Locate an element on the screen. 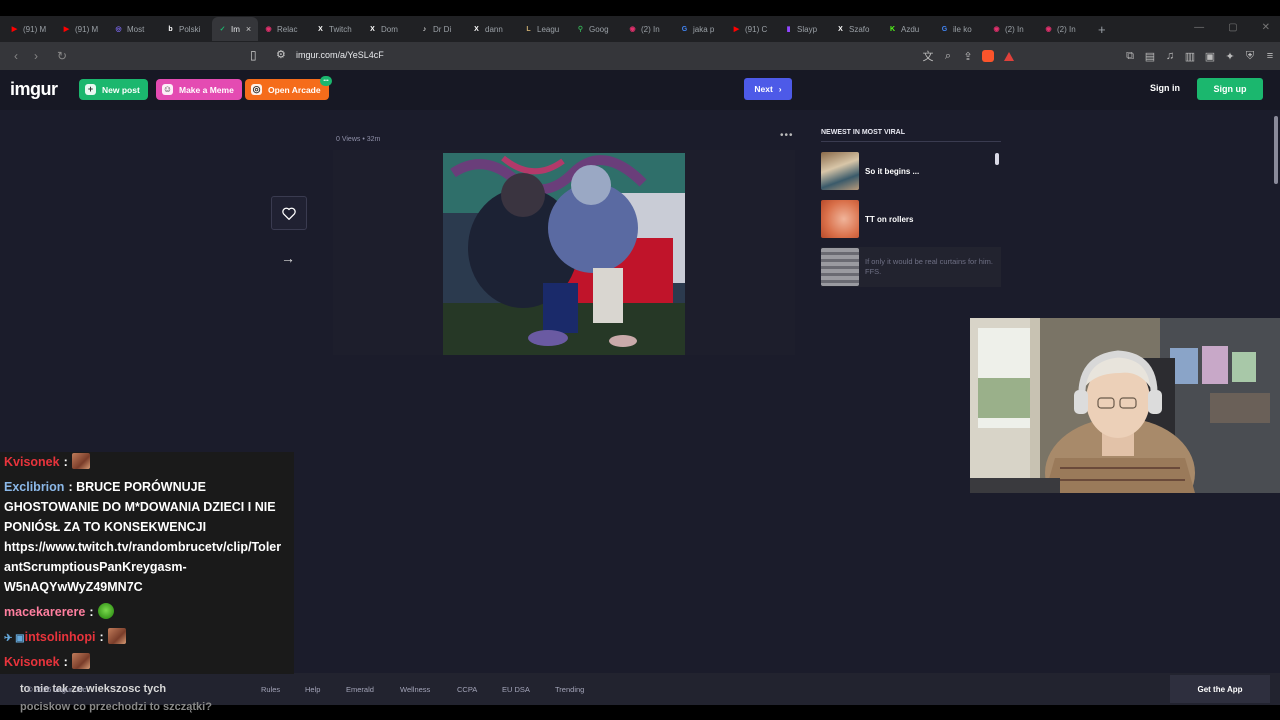 Image resolution: width=1280 pixels, height=720 pixels. get-app-button: Get the App is located at coordinates (1220, 689).